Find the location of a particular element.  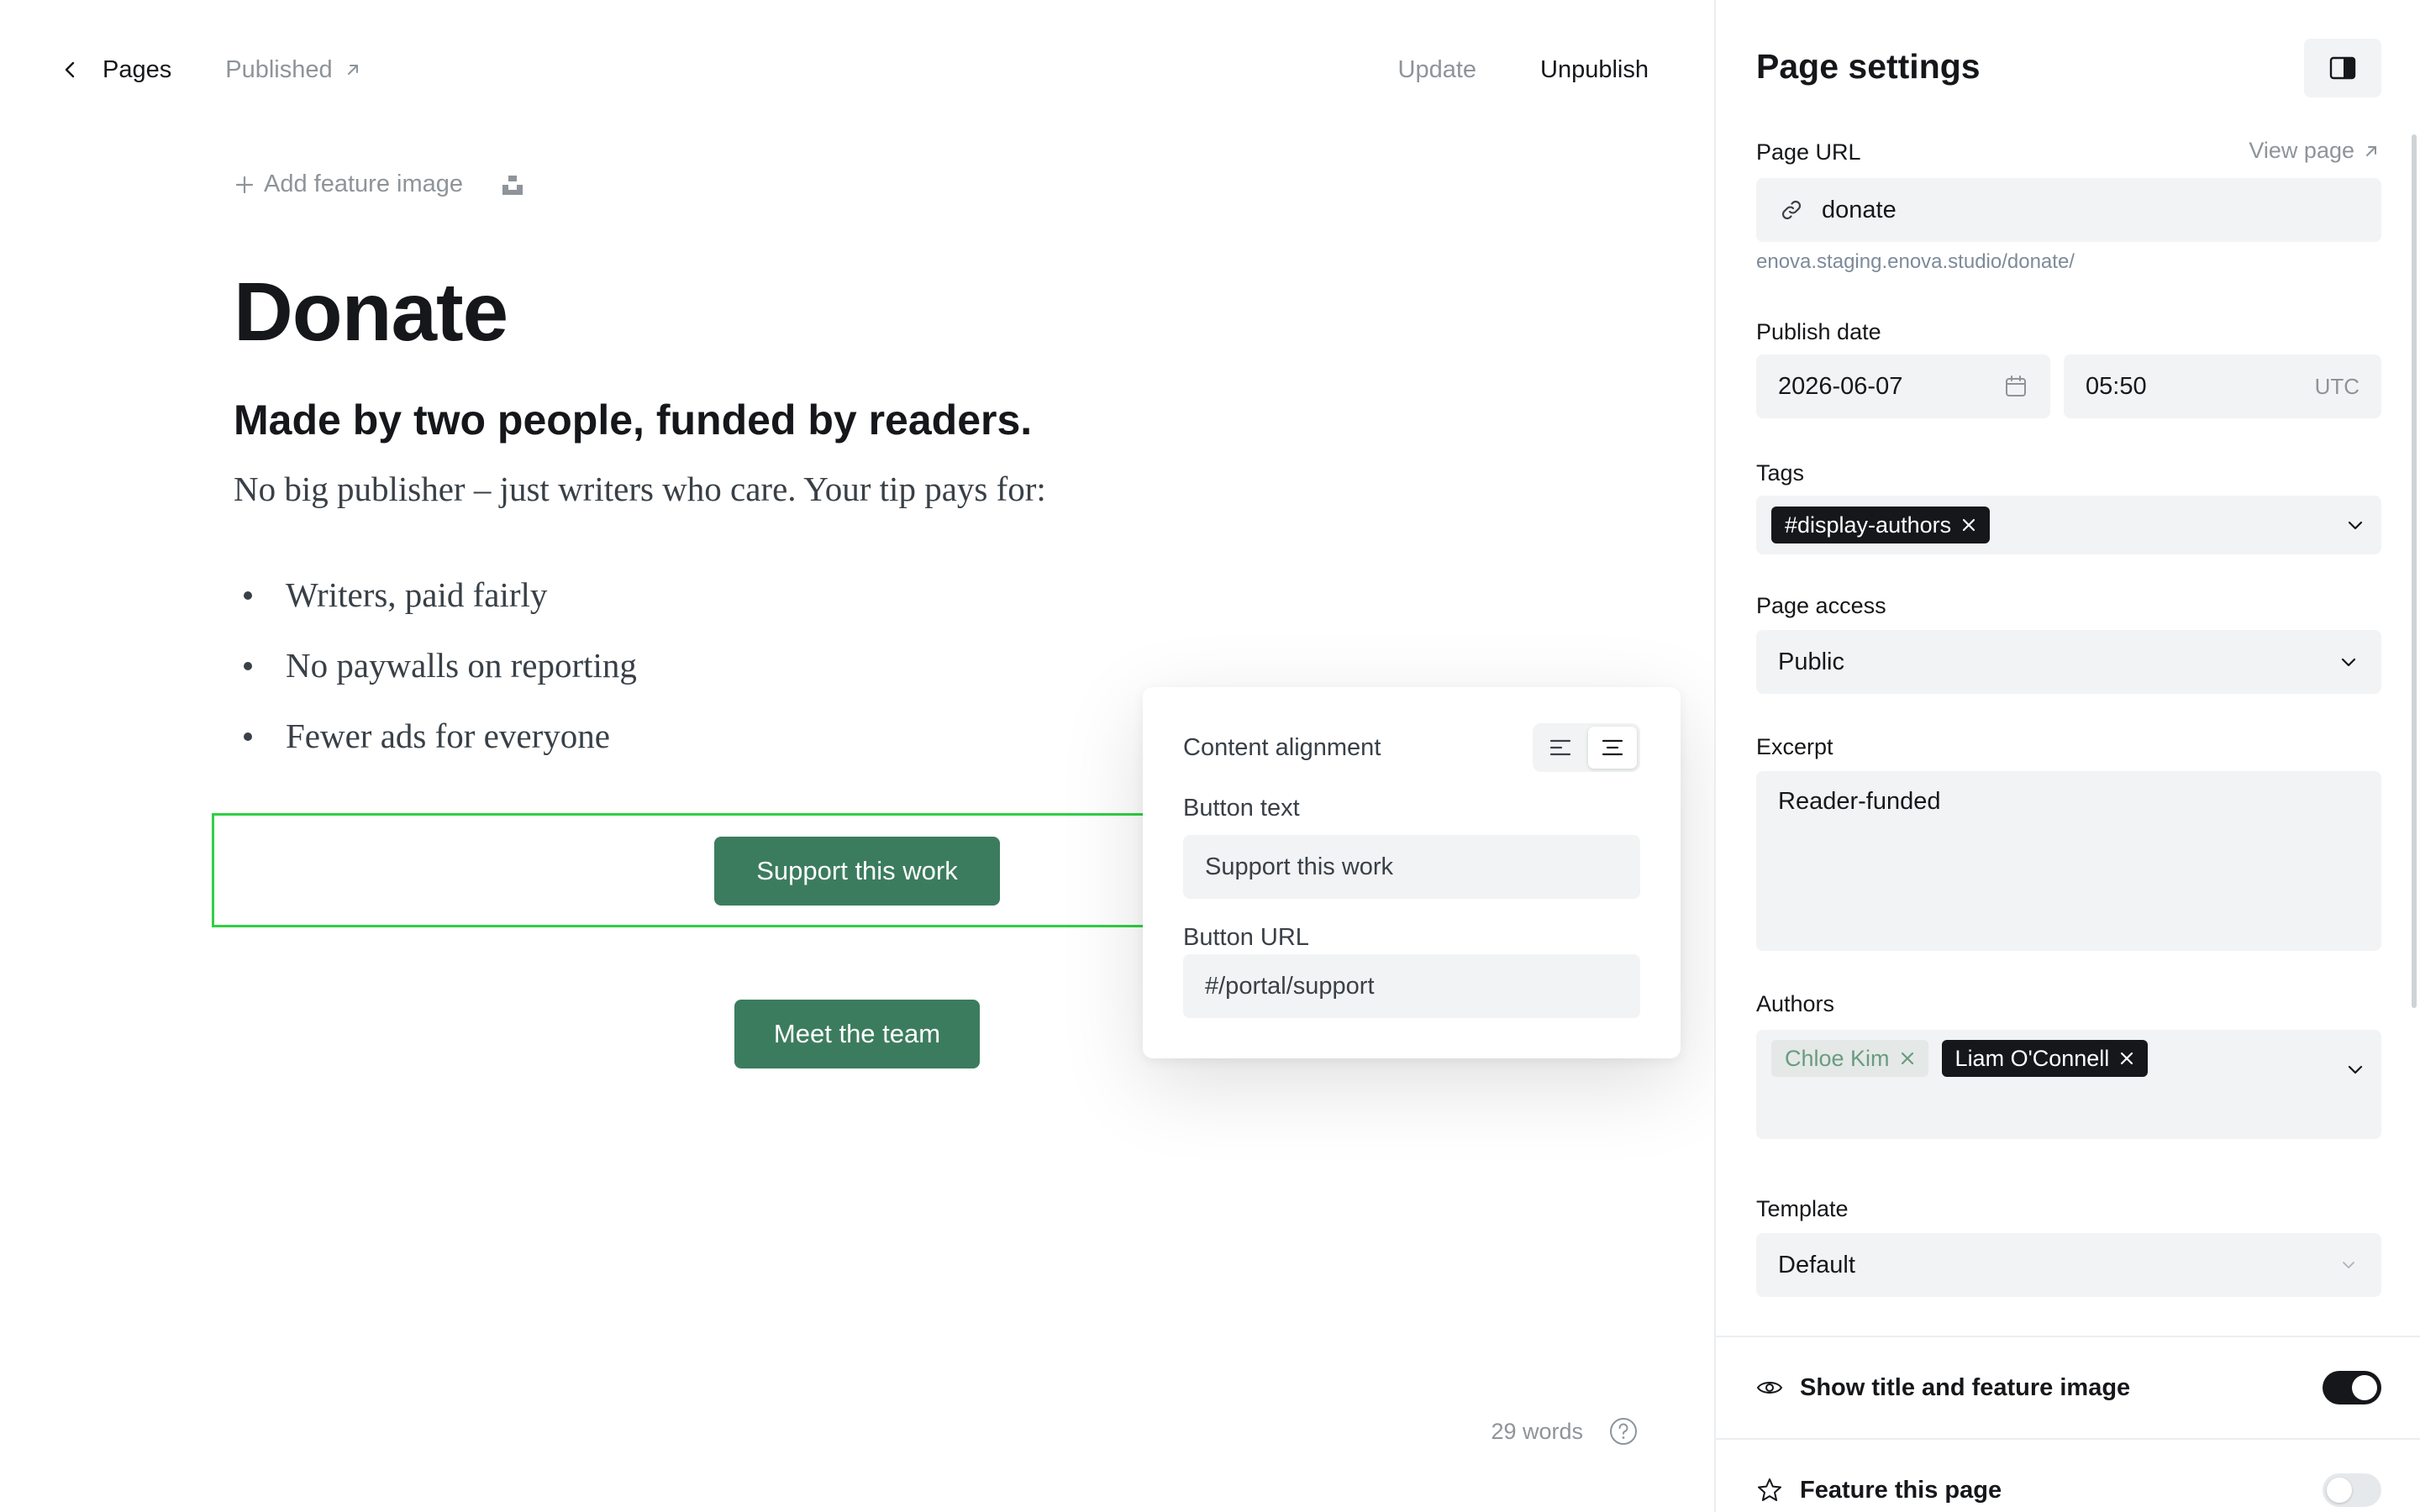

alignment-toggle-group is located at coordinates (1587, 747).